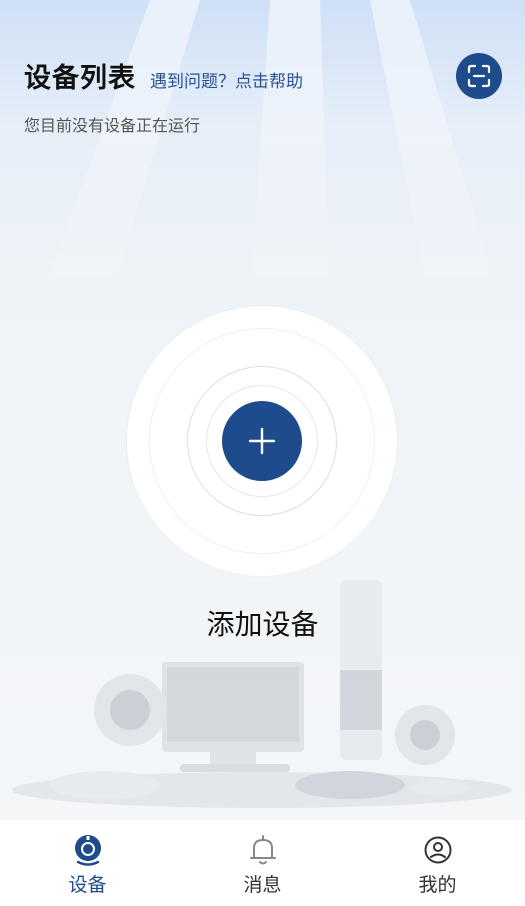  I want to click on tab-devices: 设备, so click(87, 863).